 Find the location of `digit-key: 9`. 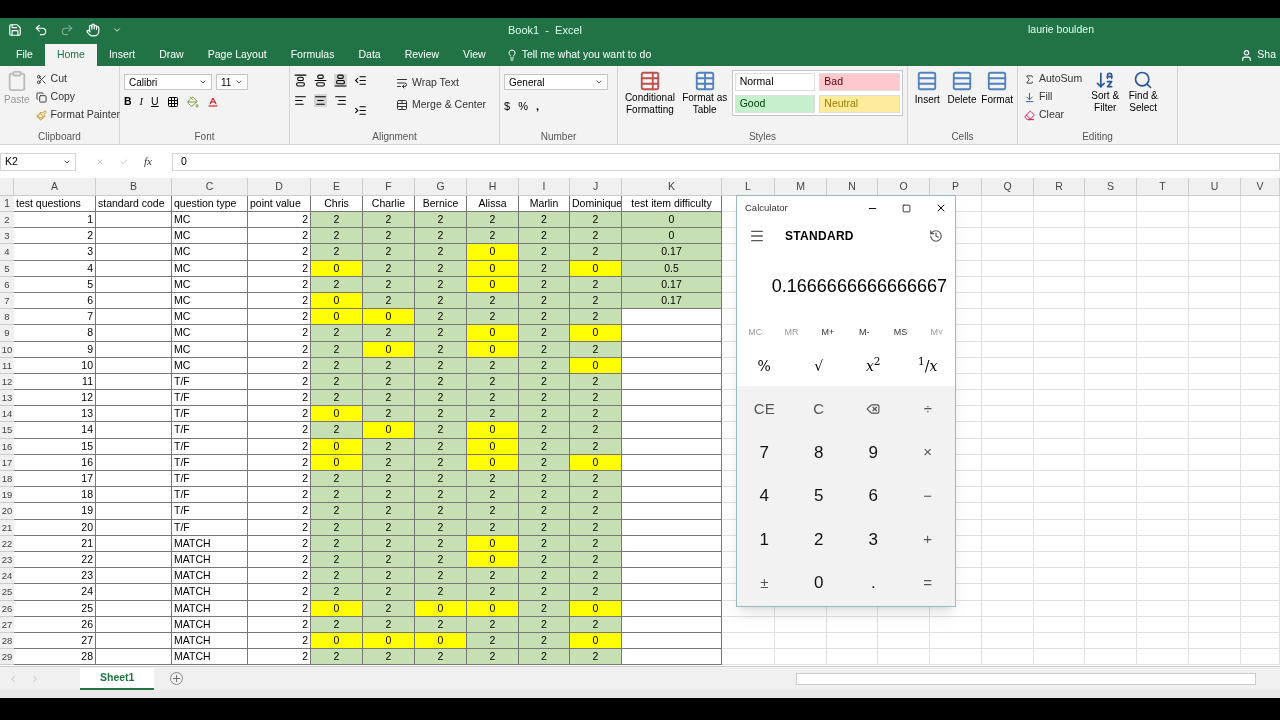

digit-key: 9 is located at coordinates (873, 452).